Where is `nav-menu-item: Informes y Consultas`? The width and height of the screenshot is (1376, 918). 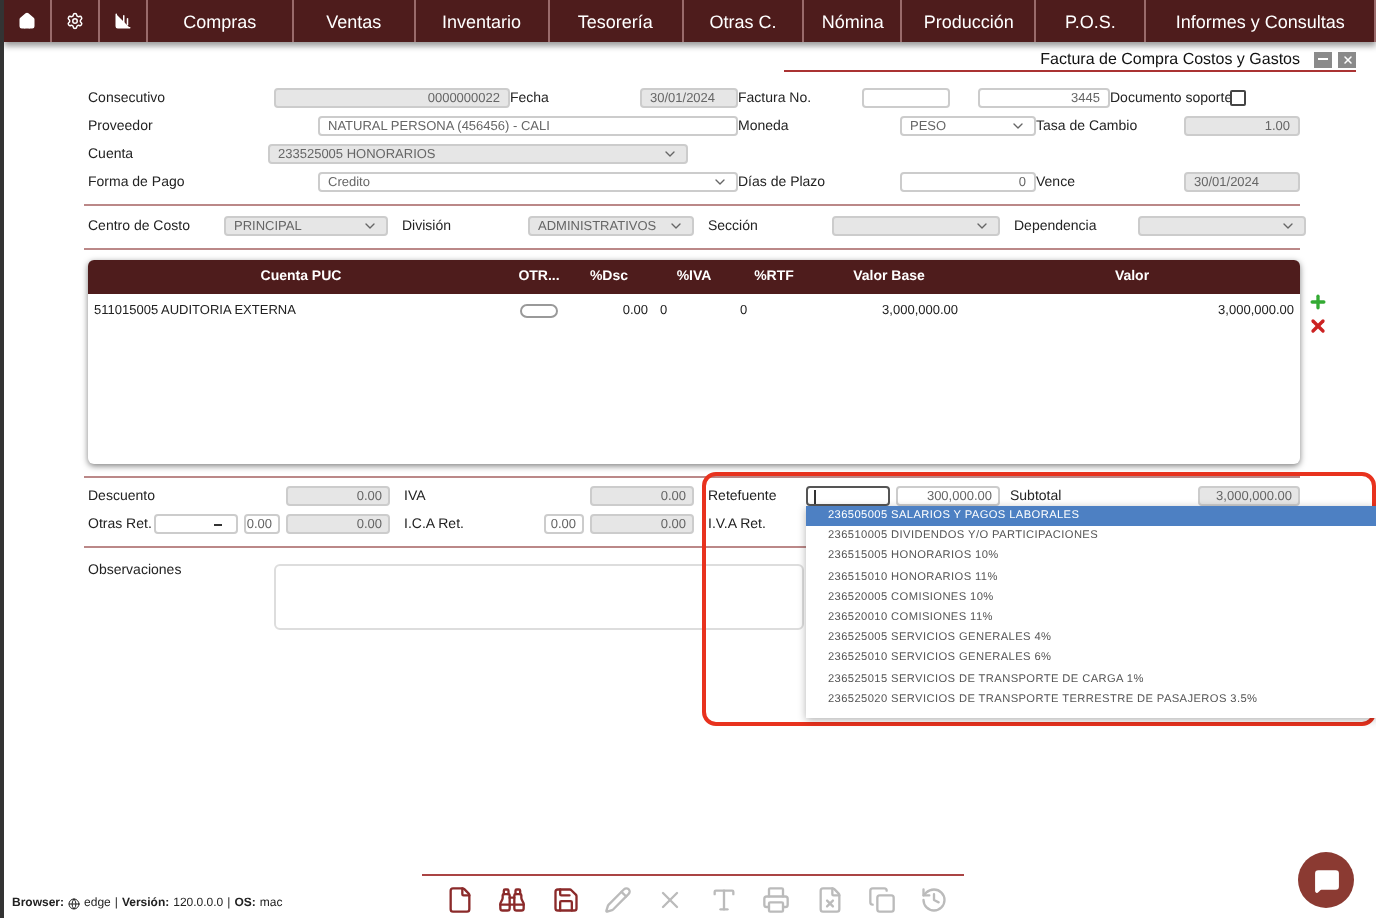 nav-menu-item: Informes y Consultas is located at coordinates (1261, 21).